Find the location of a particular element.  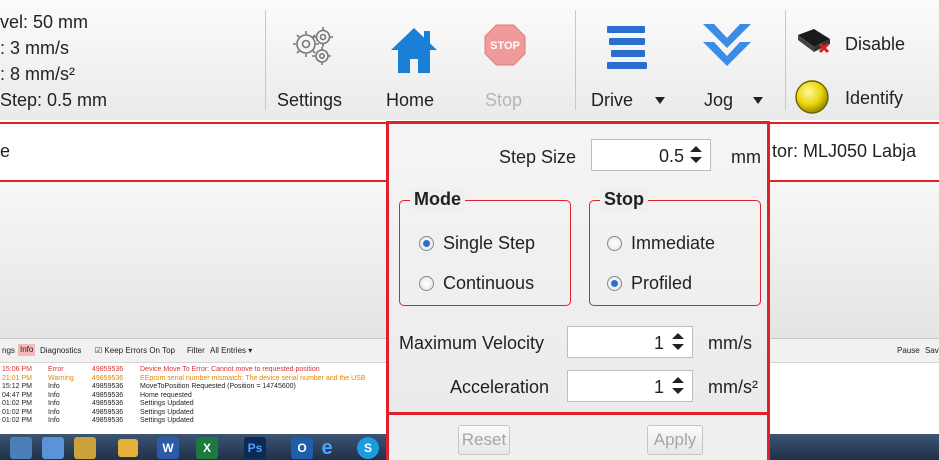

max-velocity-value: 1 is located at coordinates (658, 343).